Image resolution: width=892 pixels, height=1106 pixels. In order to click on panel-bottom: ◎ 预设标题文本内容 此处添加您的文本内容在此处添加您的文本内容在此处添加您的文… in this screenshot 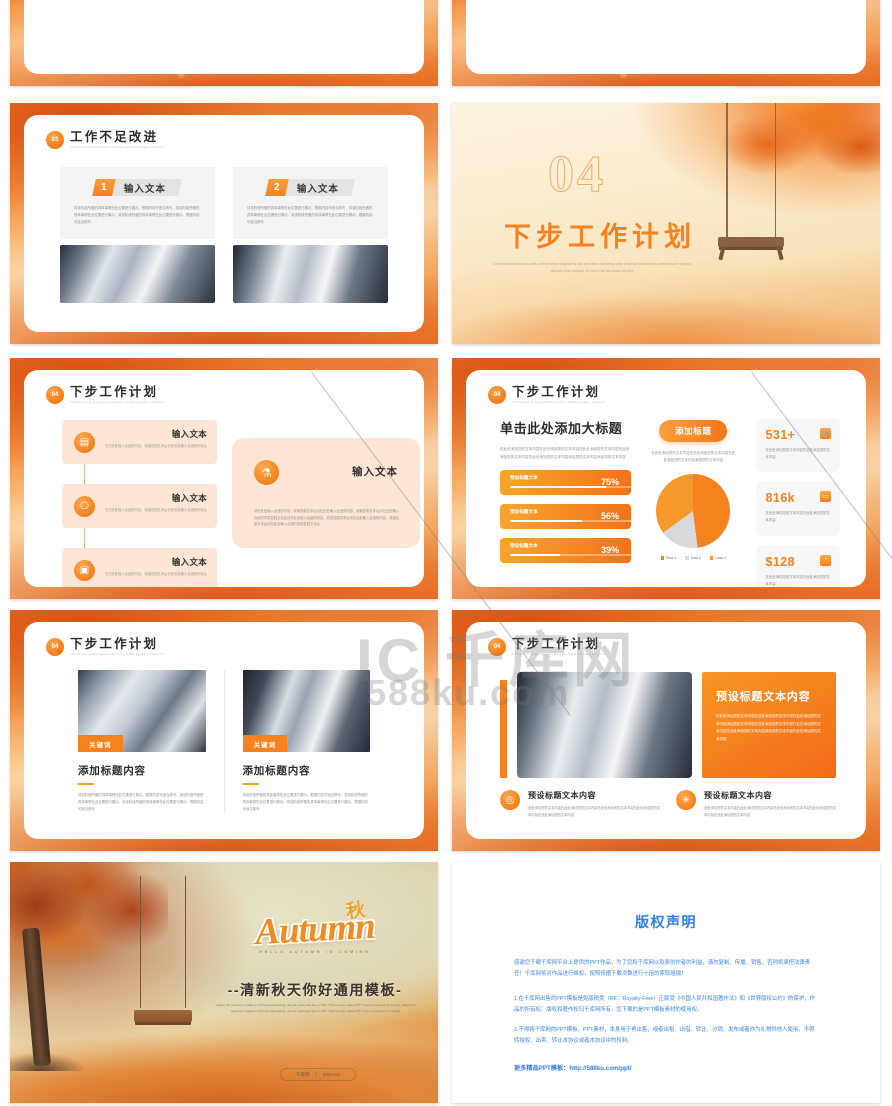, I will do `click(668, 804)`.